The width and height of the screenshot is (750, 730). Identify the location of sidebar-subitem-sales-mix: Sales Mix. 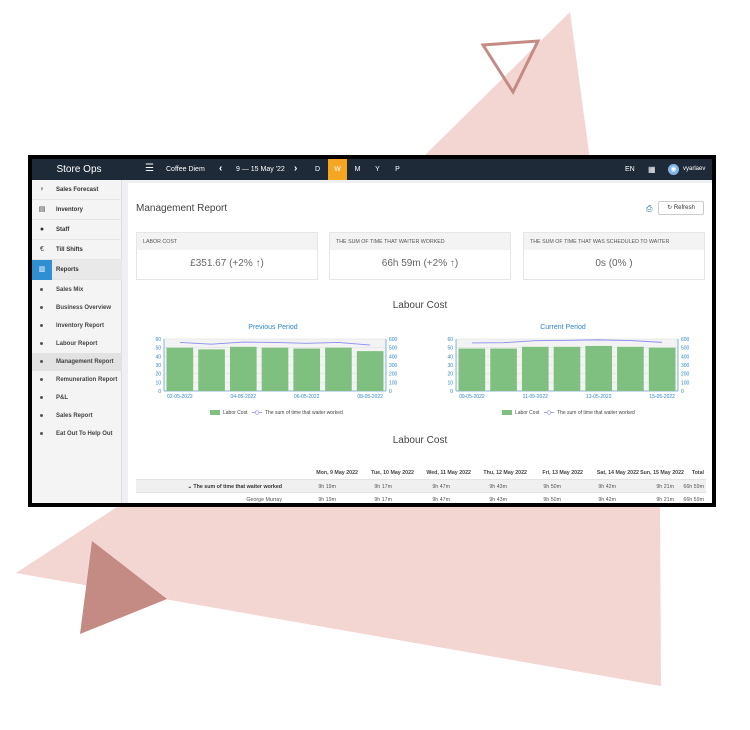
(77, 290).